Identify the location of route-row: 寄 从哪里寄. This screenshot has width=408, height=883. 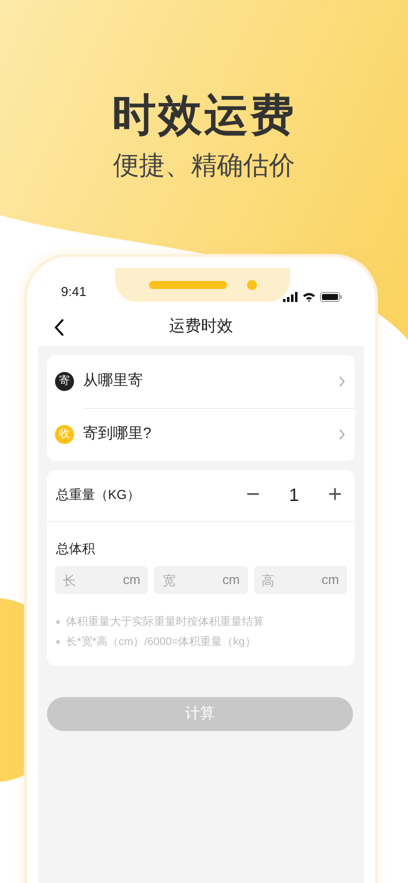
(201, 381).